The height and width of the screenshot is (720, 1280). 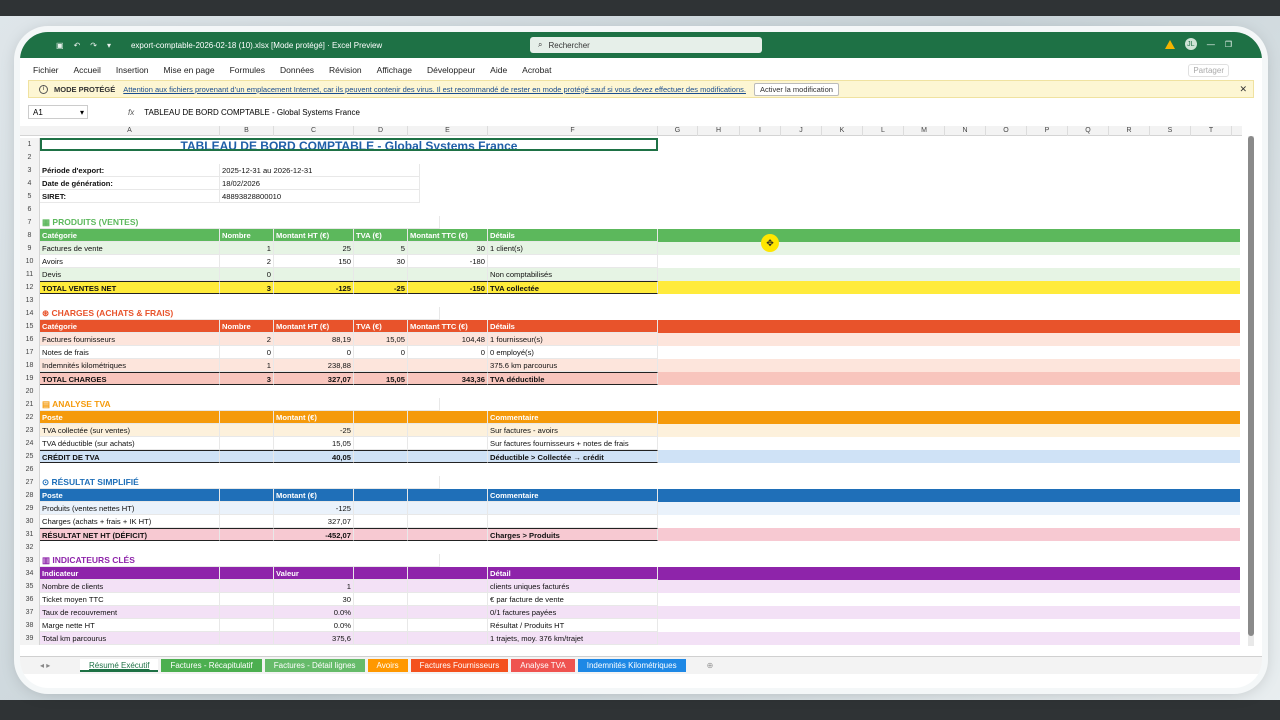 What do you see at coordinates (30, 638) in the screenshot?
I see `row-header: 39` at bounding box center [30, 638].